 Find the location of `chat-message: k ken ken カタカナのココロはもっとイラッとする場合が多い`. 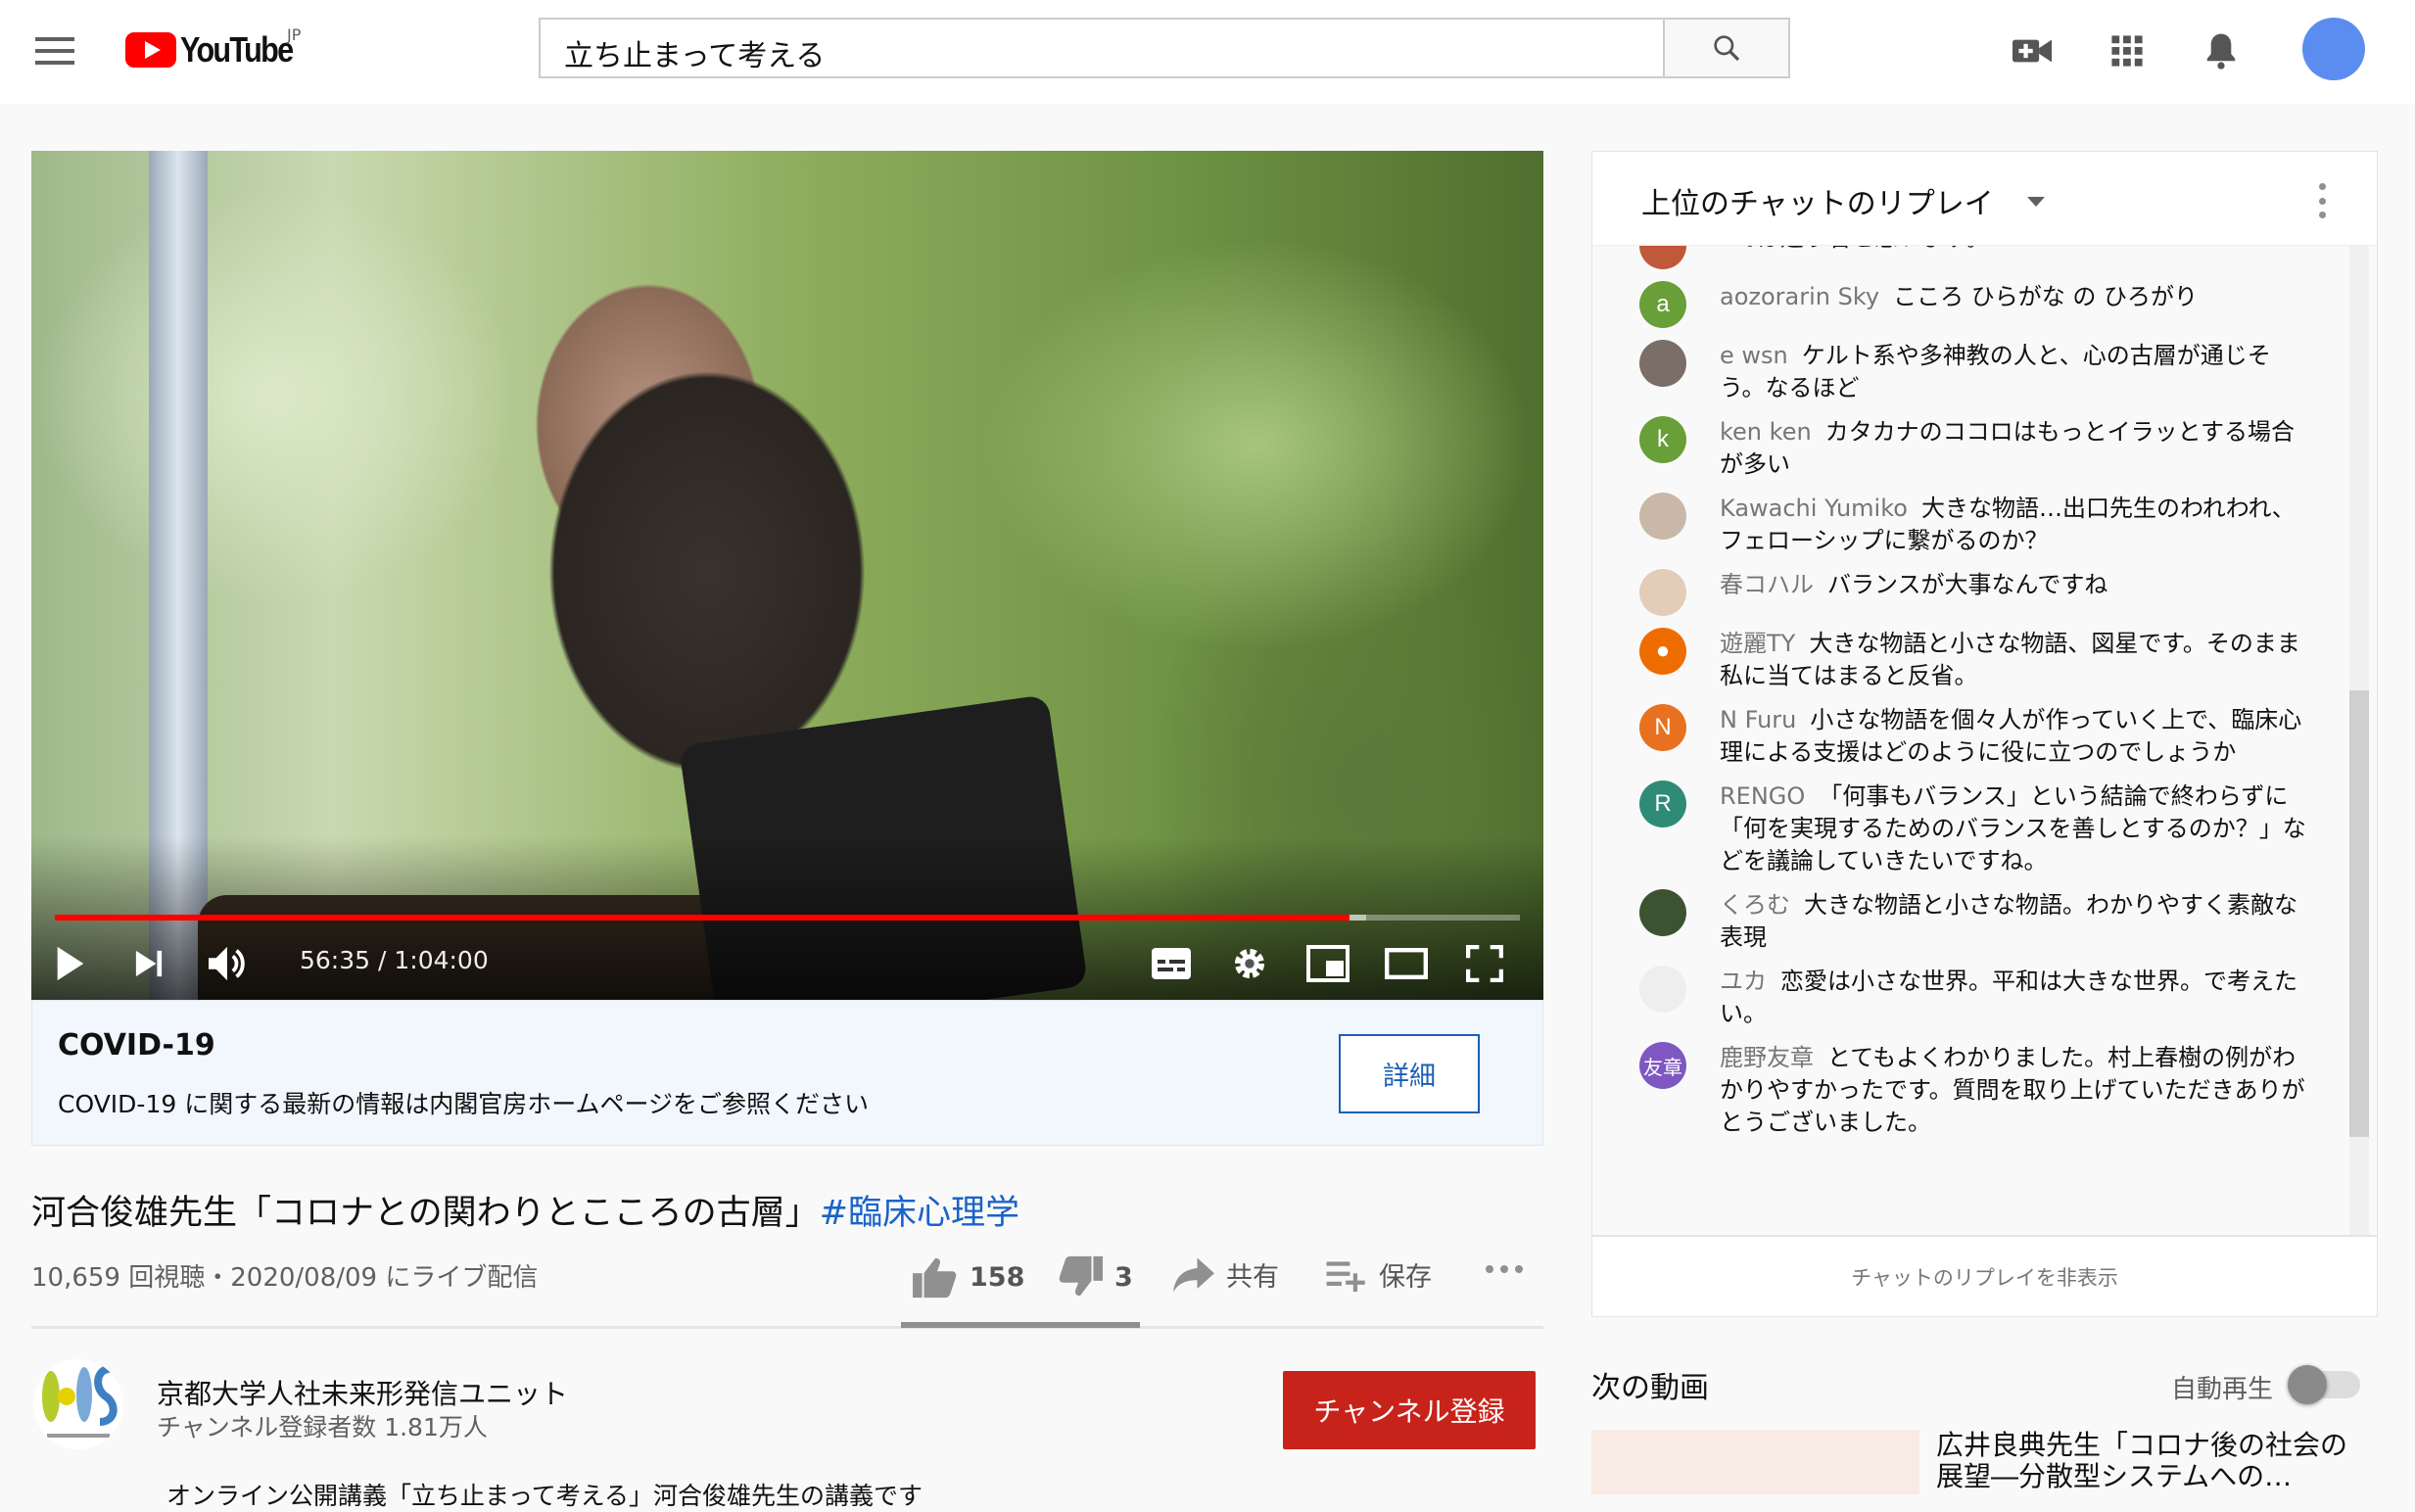

chat-message: k ken ken カタカナのココロはもっとイラッとする場合が多い is located at coordinates (1964, 448).